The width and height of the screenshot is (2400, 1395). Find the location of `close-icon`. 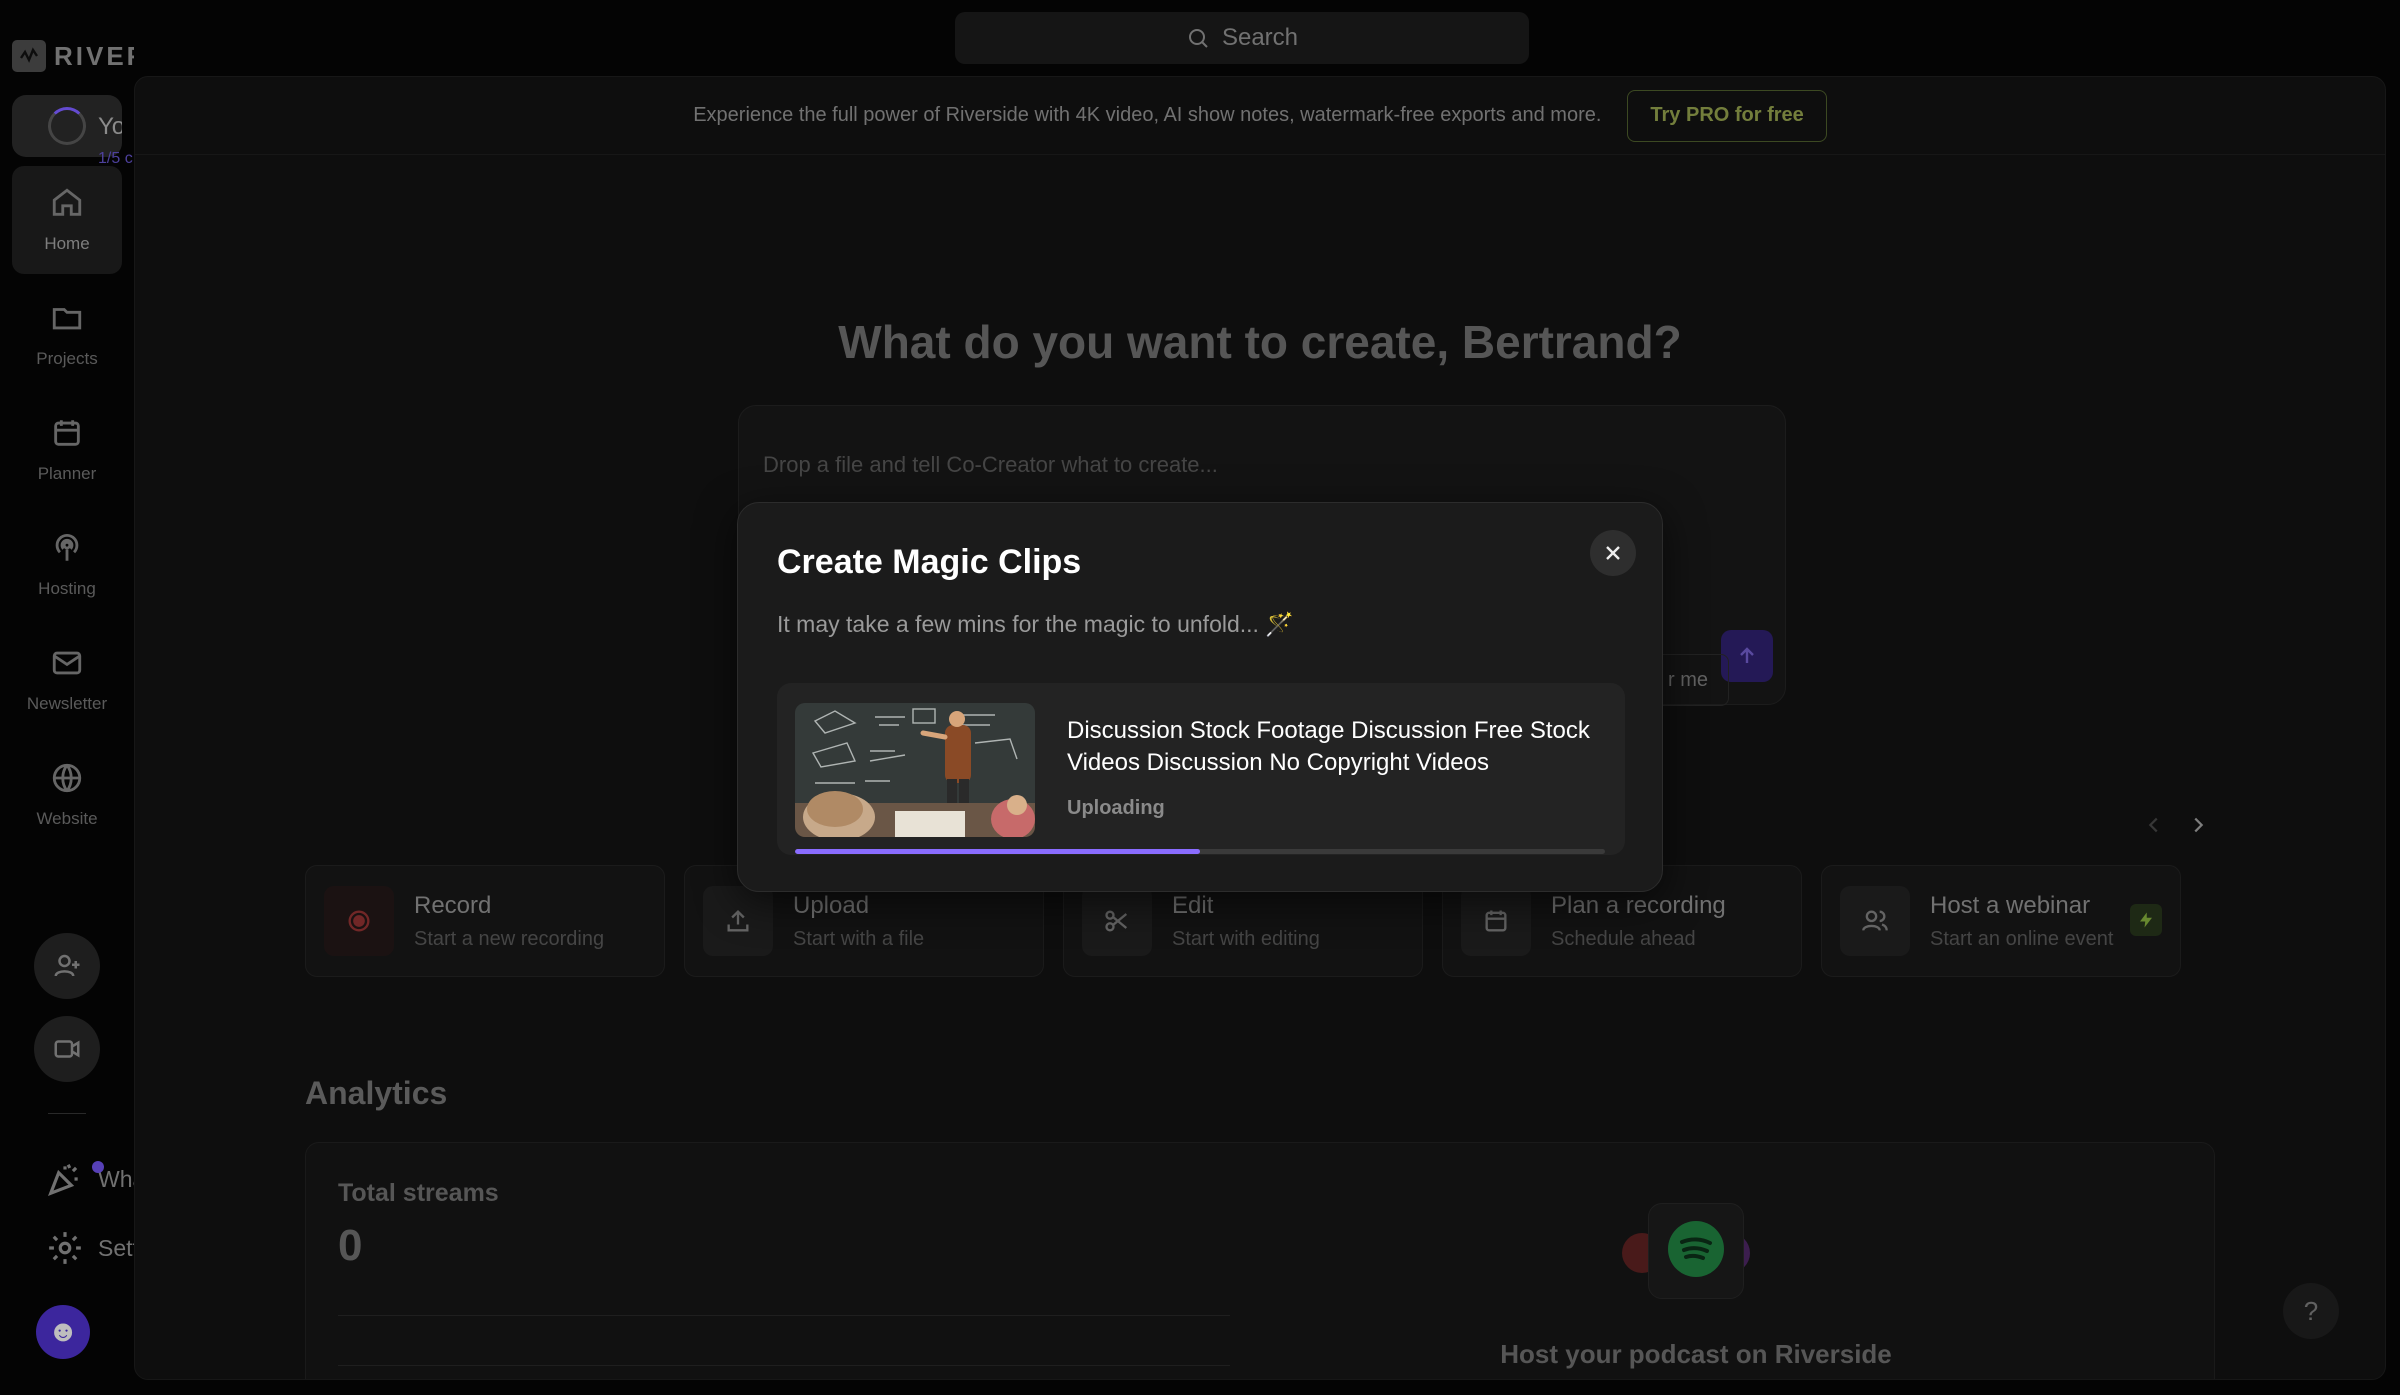

close-icon is located at coordinates (1613, 553).